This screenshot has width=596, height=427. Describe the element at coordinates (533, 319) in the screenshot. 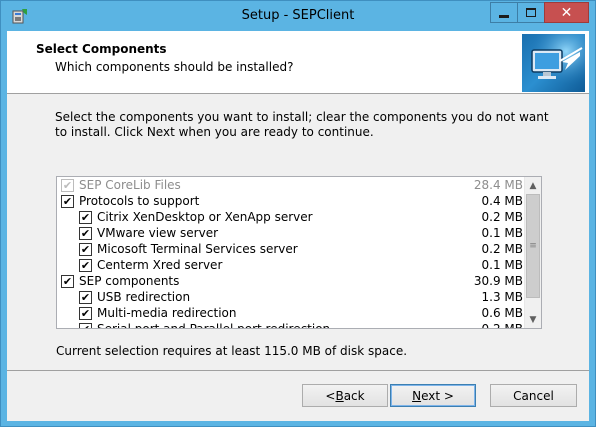

I see `scroll-down-icon: ▼` at that location.